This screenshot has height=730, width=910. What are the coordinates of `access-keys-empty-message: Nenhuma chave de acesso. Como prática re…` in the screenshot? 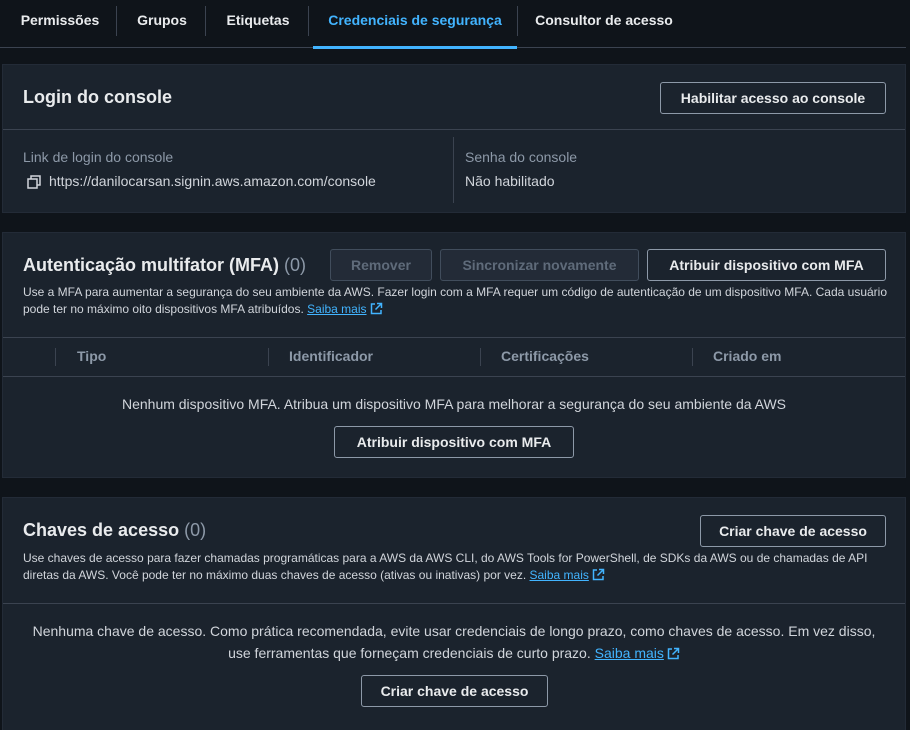 It's located at (454, 643).